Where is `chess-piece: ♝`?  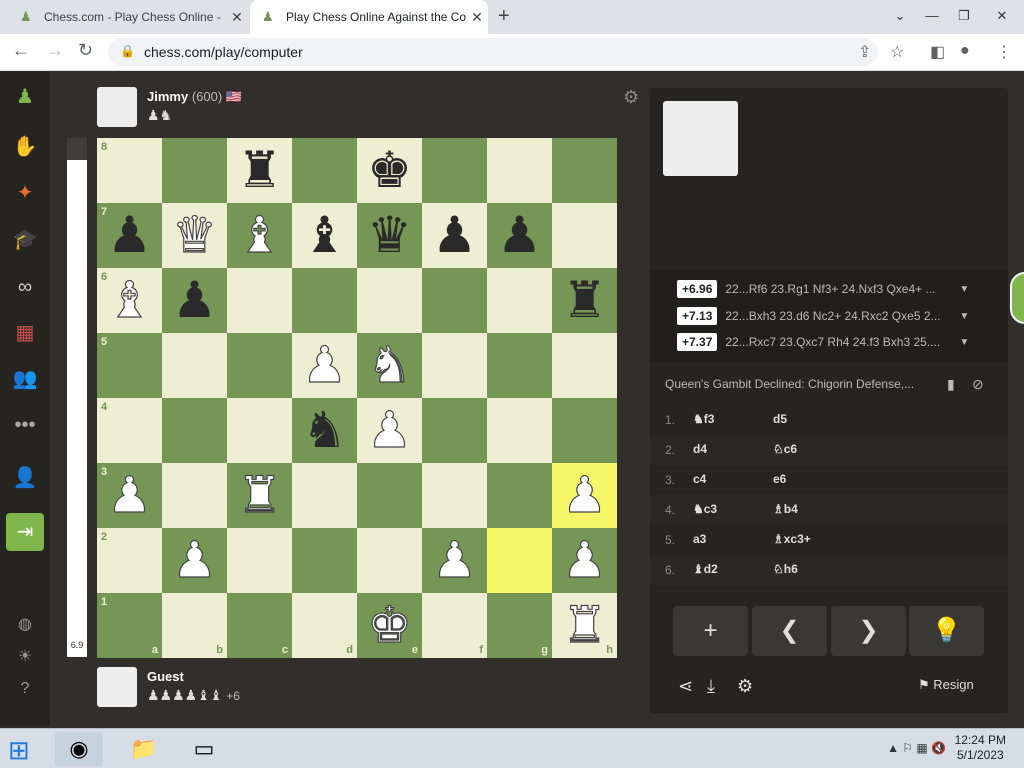 chess-piece: ♝ is located at coordinates (324, 235).